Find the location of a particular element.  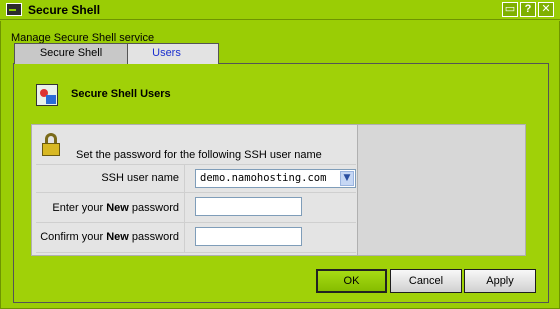

password-form-side is located at coordinates (442, 190).